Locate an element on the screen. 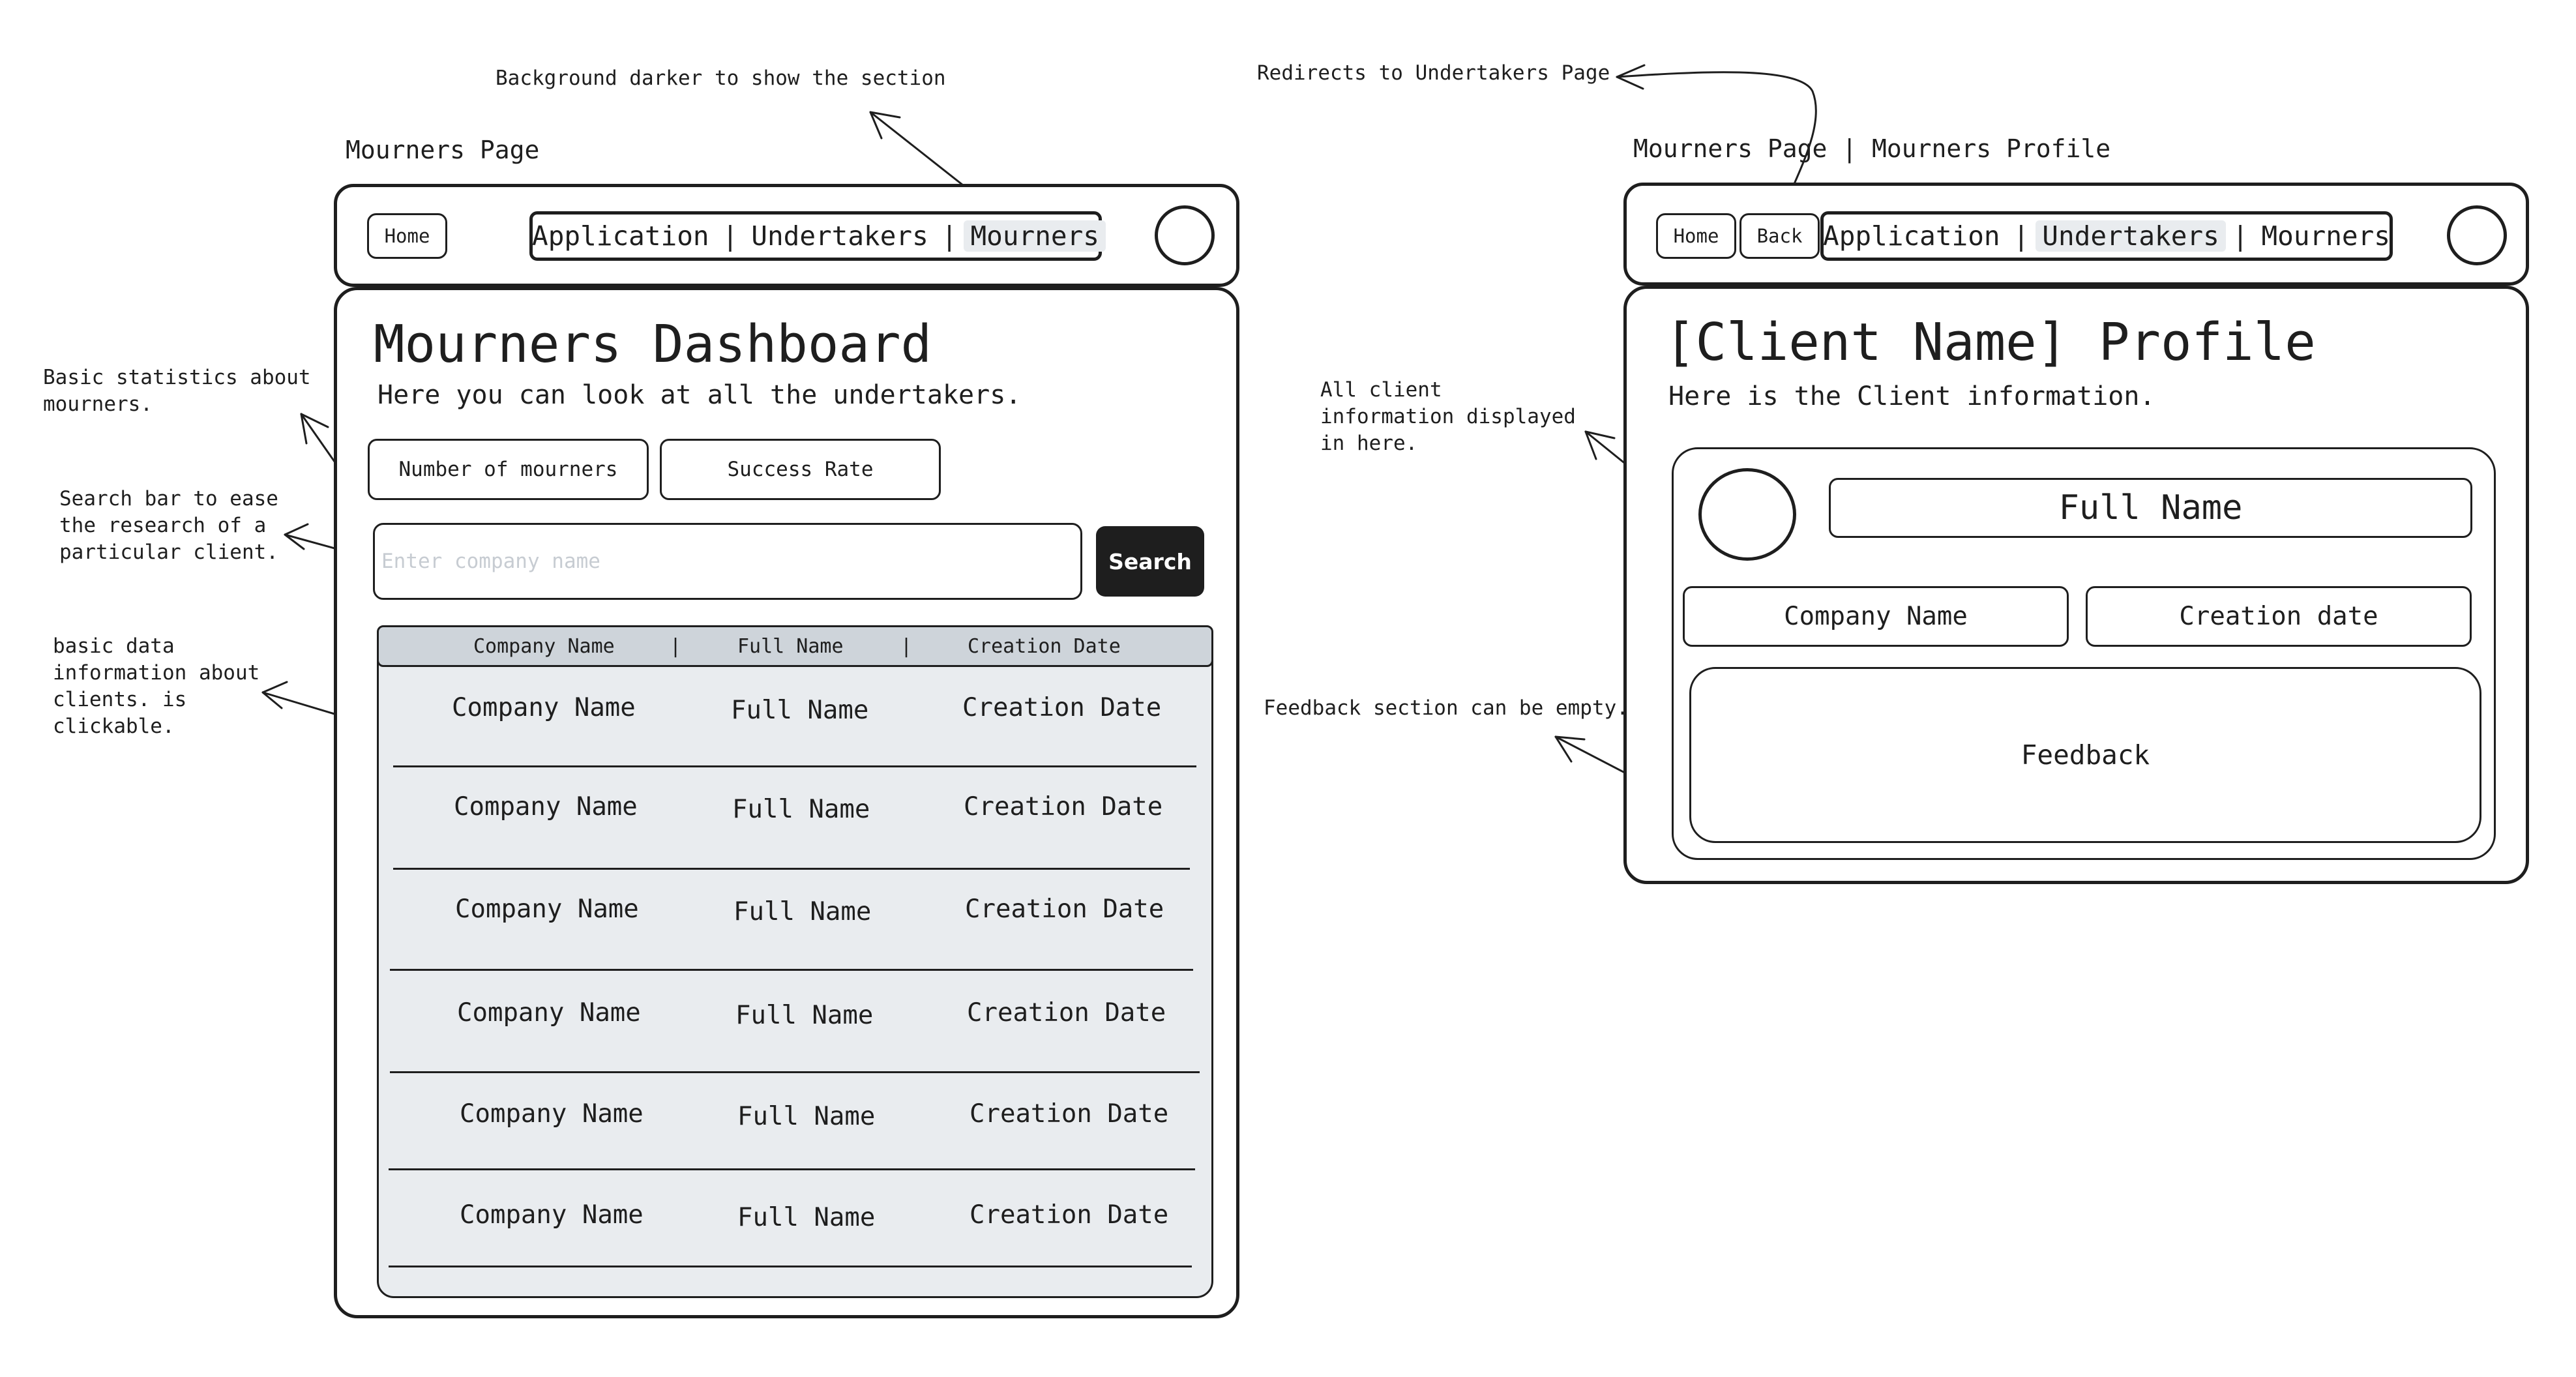  row-divider is located at coordinates (790, 1266).